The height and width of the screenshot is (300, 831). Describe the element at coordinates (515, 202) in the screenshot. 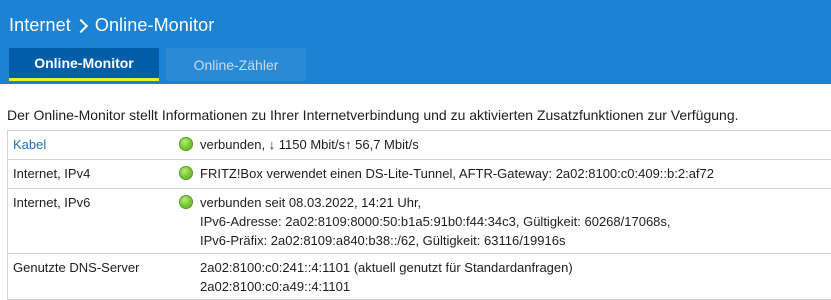

I see `row-value: verbunden seit 08.03.2022, 14:21 Uhr,` at that location.